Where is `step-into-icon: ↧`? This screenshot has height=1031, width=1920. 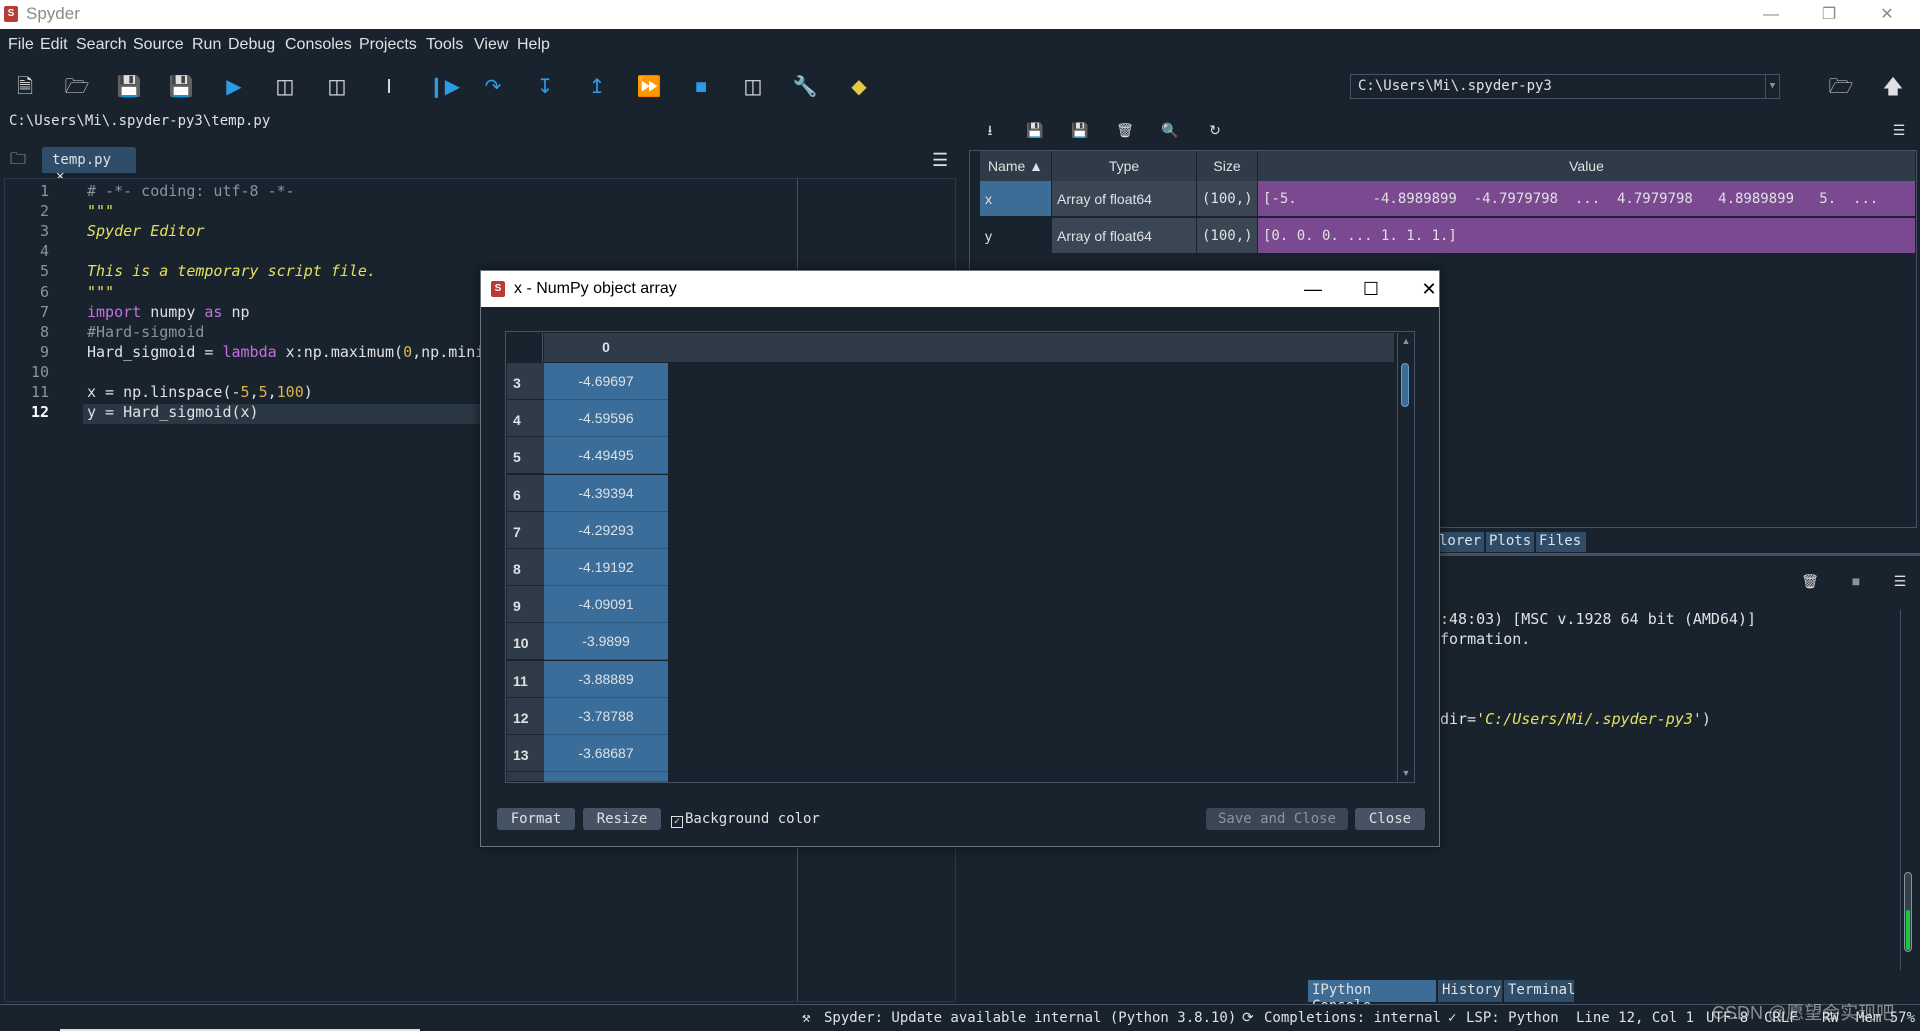
step-into-icon: ↧ is located at coordinates (545, 87).